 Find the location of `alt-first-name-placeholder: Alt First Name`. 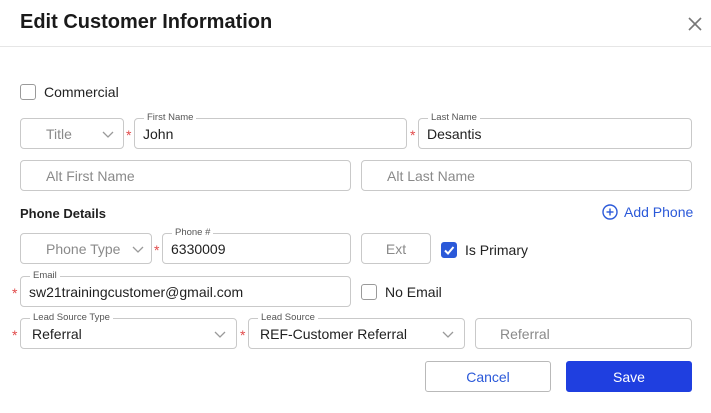

alt-first-name-placeholder: Alt First Name is located at coordinates (90, 176).